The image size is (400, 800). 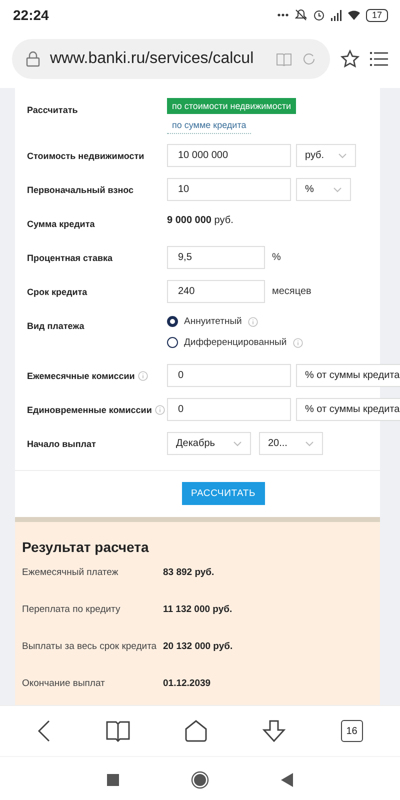 I want to click on more-icon, so click(x=282, y=15).